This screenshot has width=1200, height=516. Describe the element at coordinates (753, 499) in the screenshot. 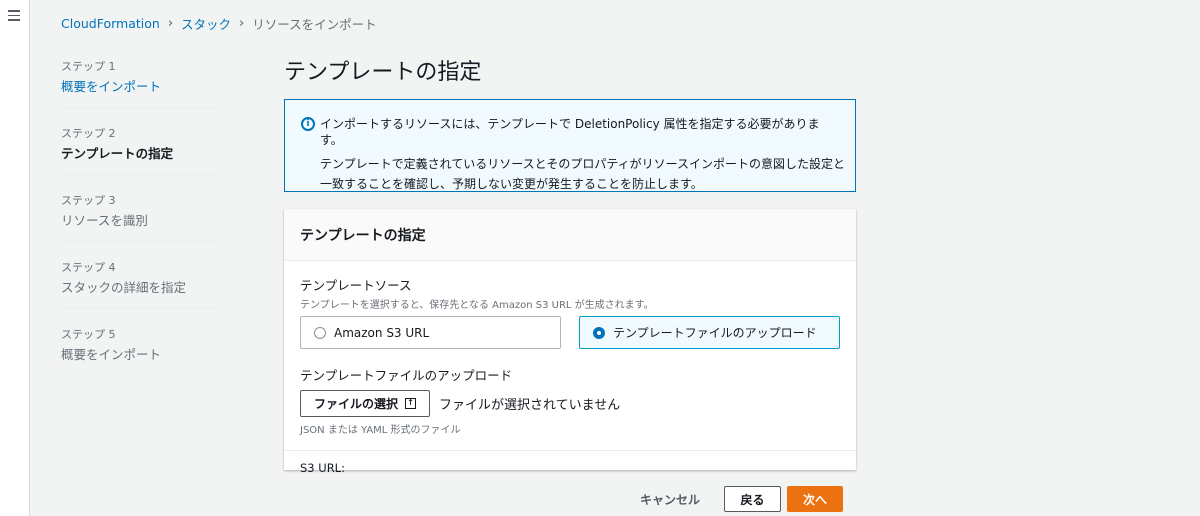

I see `back-button: 戻る` at that location.